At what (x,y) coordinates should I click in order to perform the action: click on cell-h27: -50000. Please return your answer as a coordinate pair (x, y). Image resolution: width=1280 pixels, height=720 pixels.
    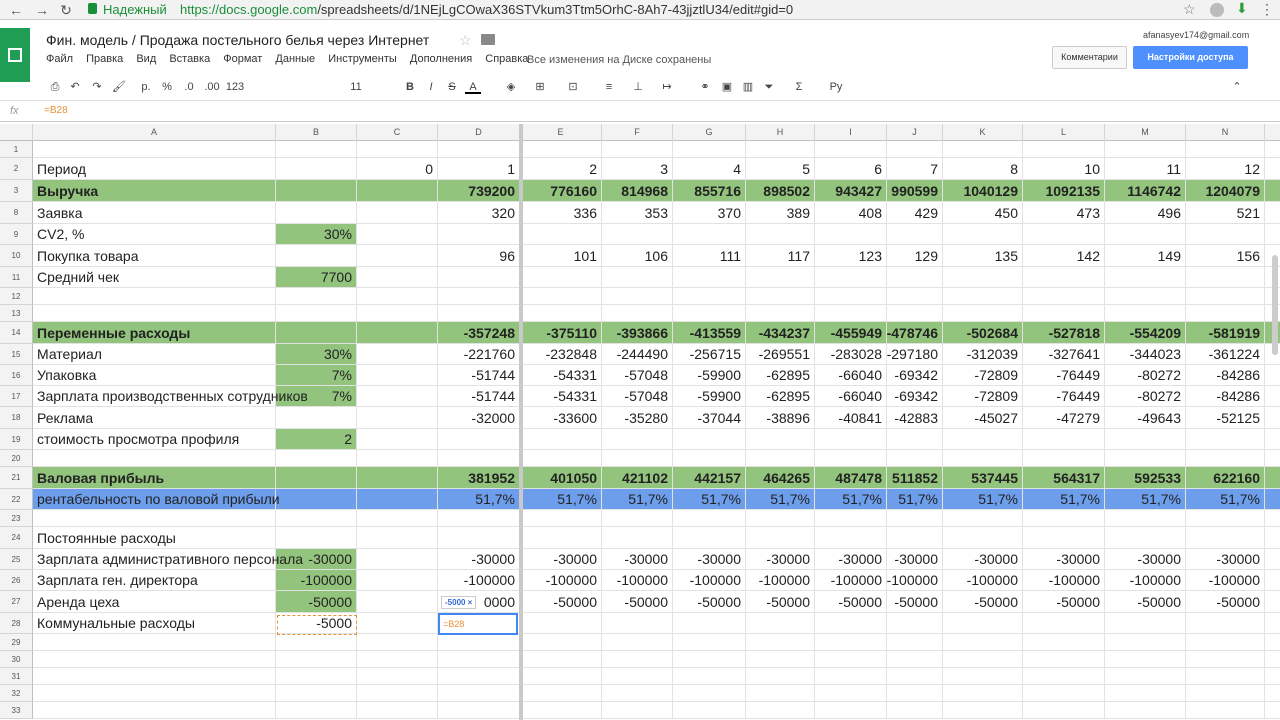
    Looking at the image, I should click on (780, 601).